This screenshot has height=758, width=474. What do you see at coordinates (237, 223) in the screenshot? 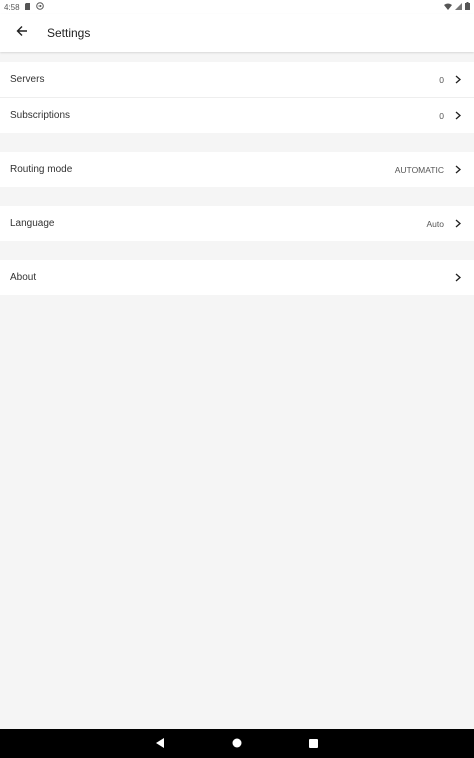
I see `settings-row-language: Language Auto` at bounding box center [237, 223].